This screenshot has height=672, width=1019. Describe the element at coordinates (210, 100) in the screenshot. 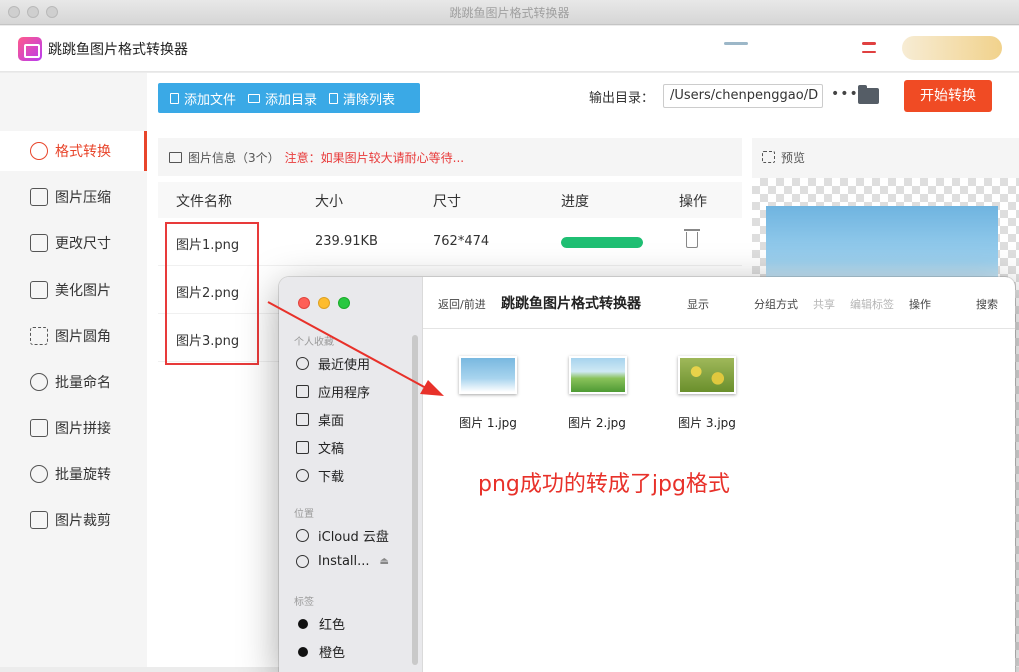

I see `add-file-label: 添加文件` at that location.